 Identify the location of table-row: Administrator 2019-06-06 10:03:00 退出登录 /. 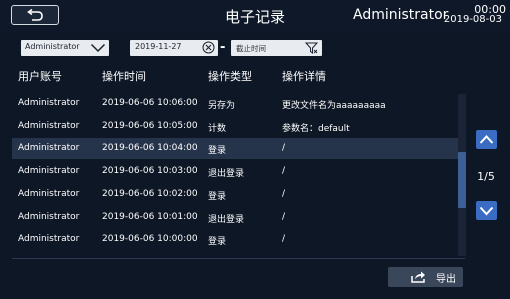
(238, 171).